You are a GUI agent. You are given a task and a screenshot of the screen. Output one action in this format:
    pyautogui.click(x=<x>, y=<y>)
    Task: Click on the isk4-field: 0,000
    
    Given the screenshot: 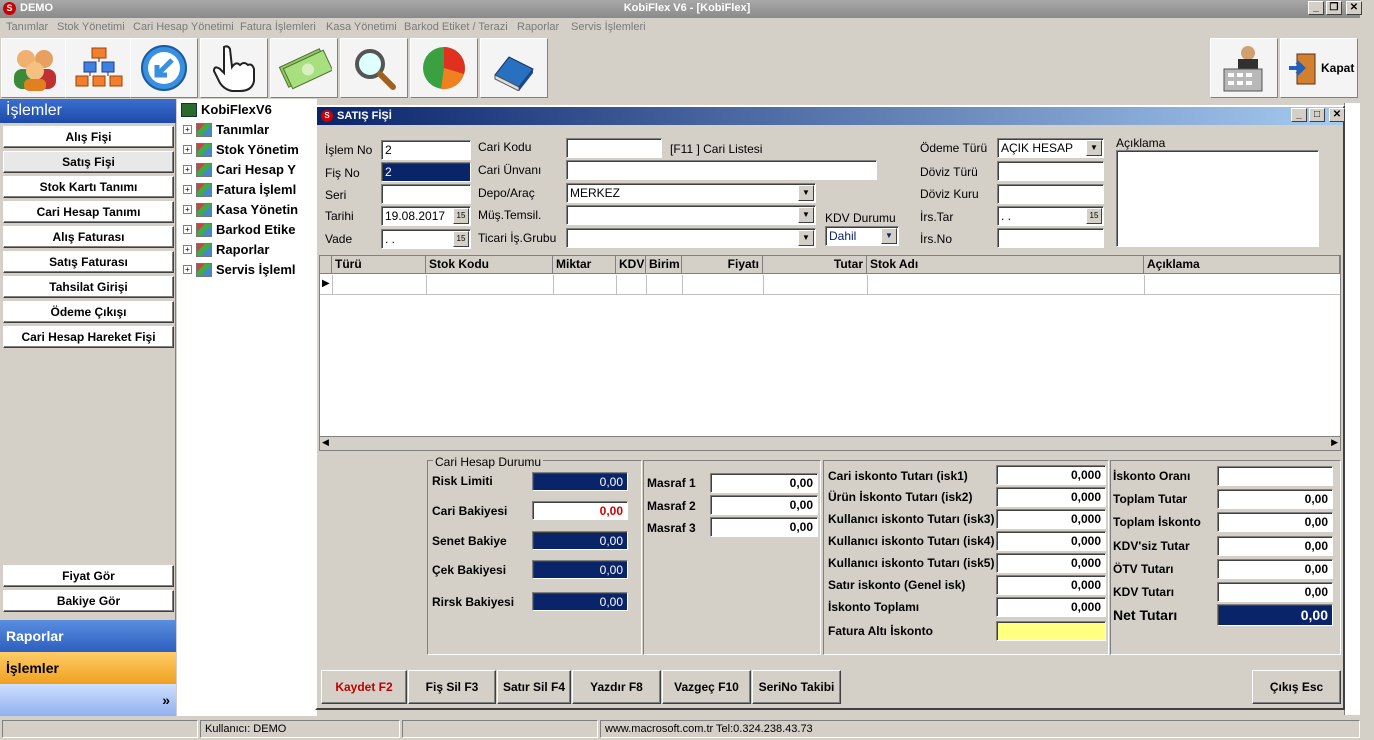 What is the action you would take?
    pyautogui.click(x=1051, y=541)
    